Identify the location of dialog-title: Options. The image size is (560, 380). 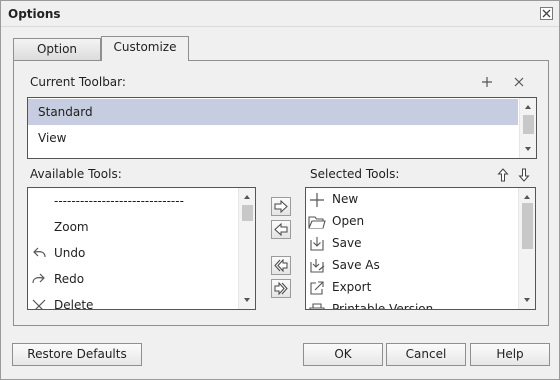
(34, 14).